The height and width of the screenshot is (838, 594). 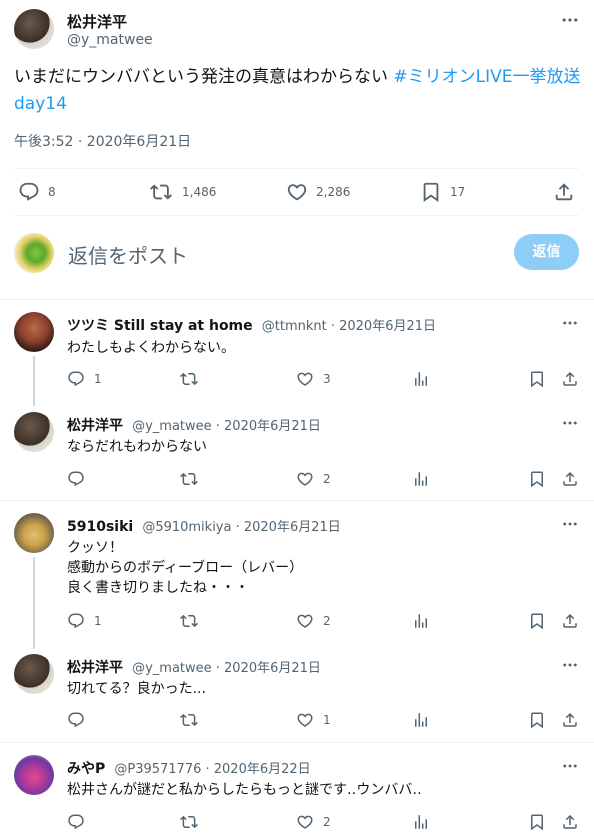 What do you see at coordinates (151, 348) in the screenshot?
I see `reply-text: わたしもよくわからない。` at bounding box center [151, 348].